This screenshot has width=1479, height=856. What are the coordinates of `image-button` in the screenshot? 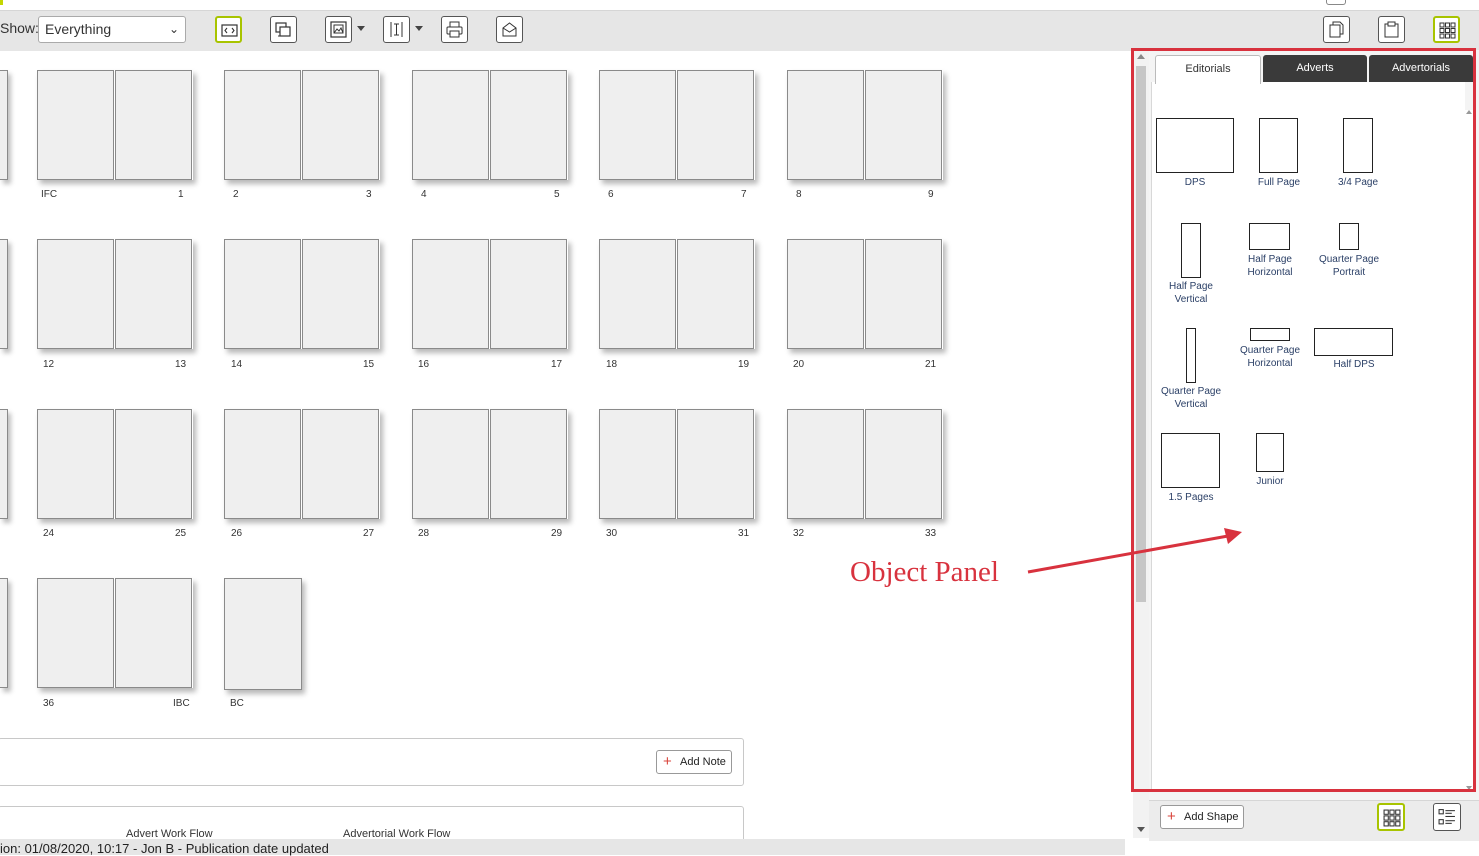 It's located at (338, 29).